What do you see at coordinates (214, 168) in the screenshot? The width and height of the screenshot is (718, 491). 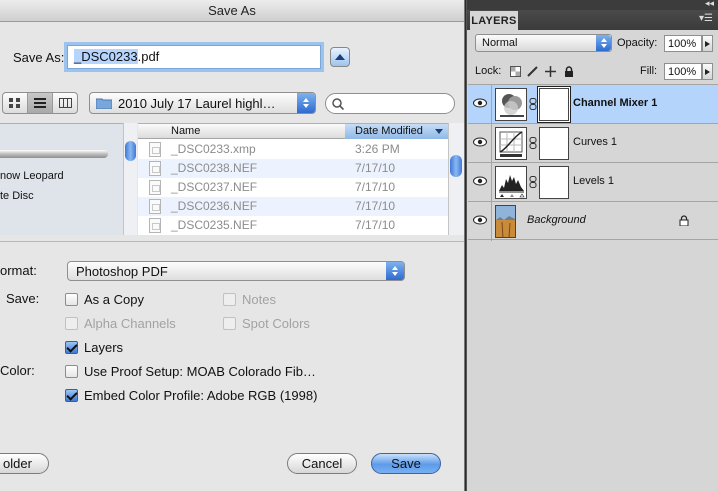 I see `file-name: _DSC0238.NEF` at bounding box center [214, 168].